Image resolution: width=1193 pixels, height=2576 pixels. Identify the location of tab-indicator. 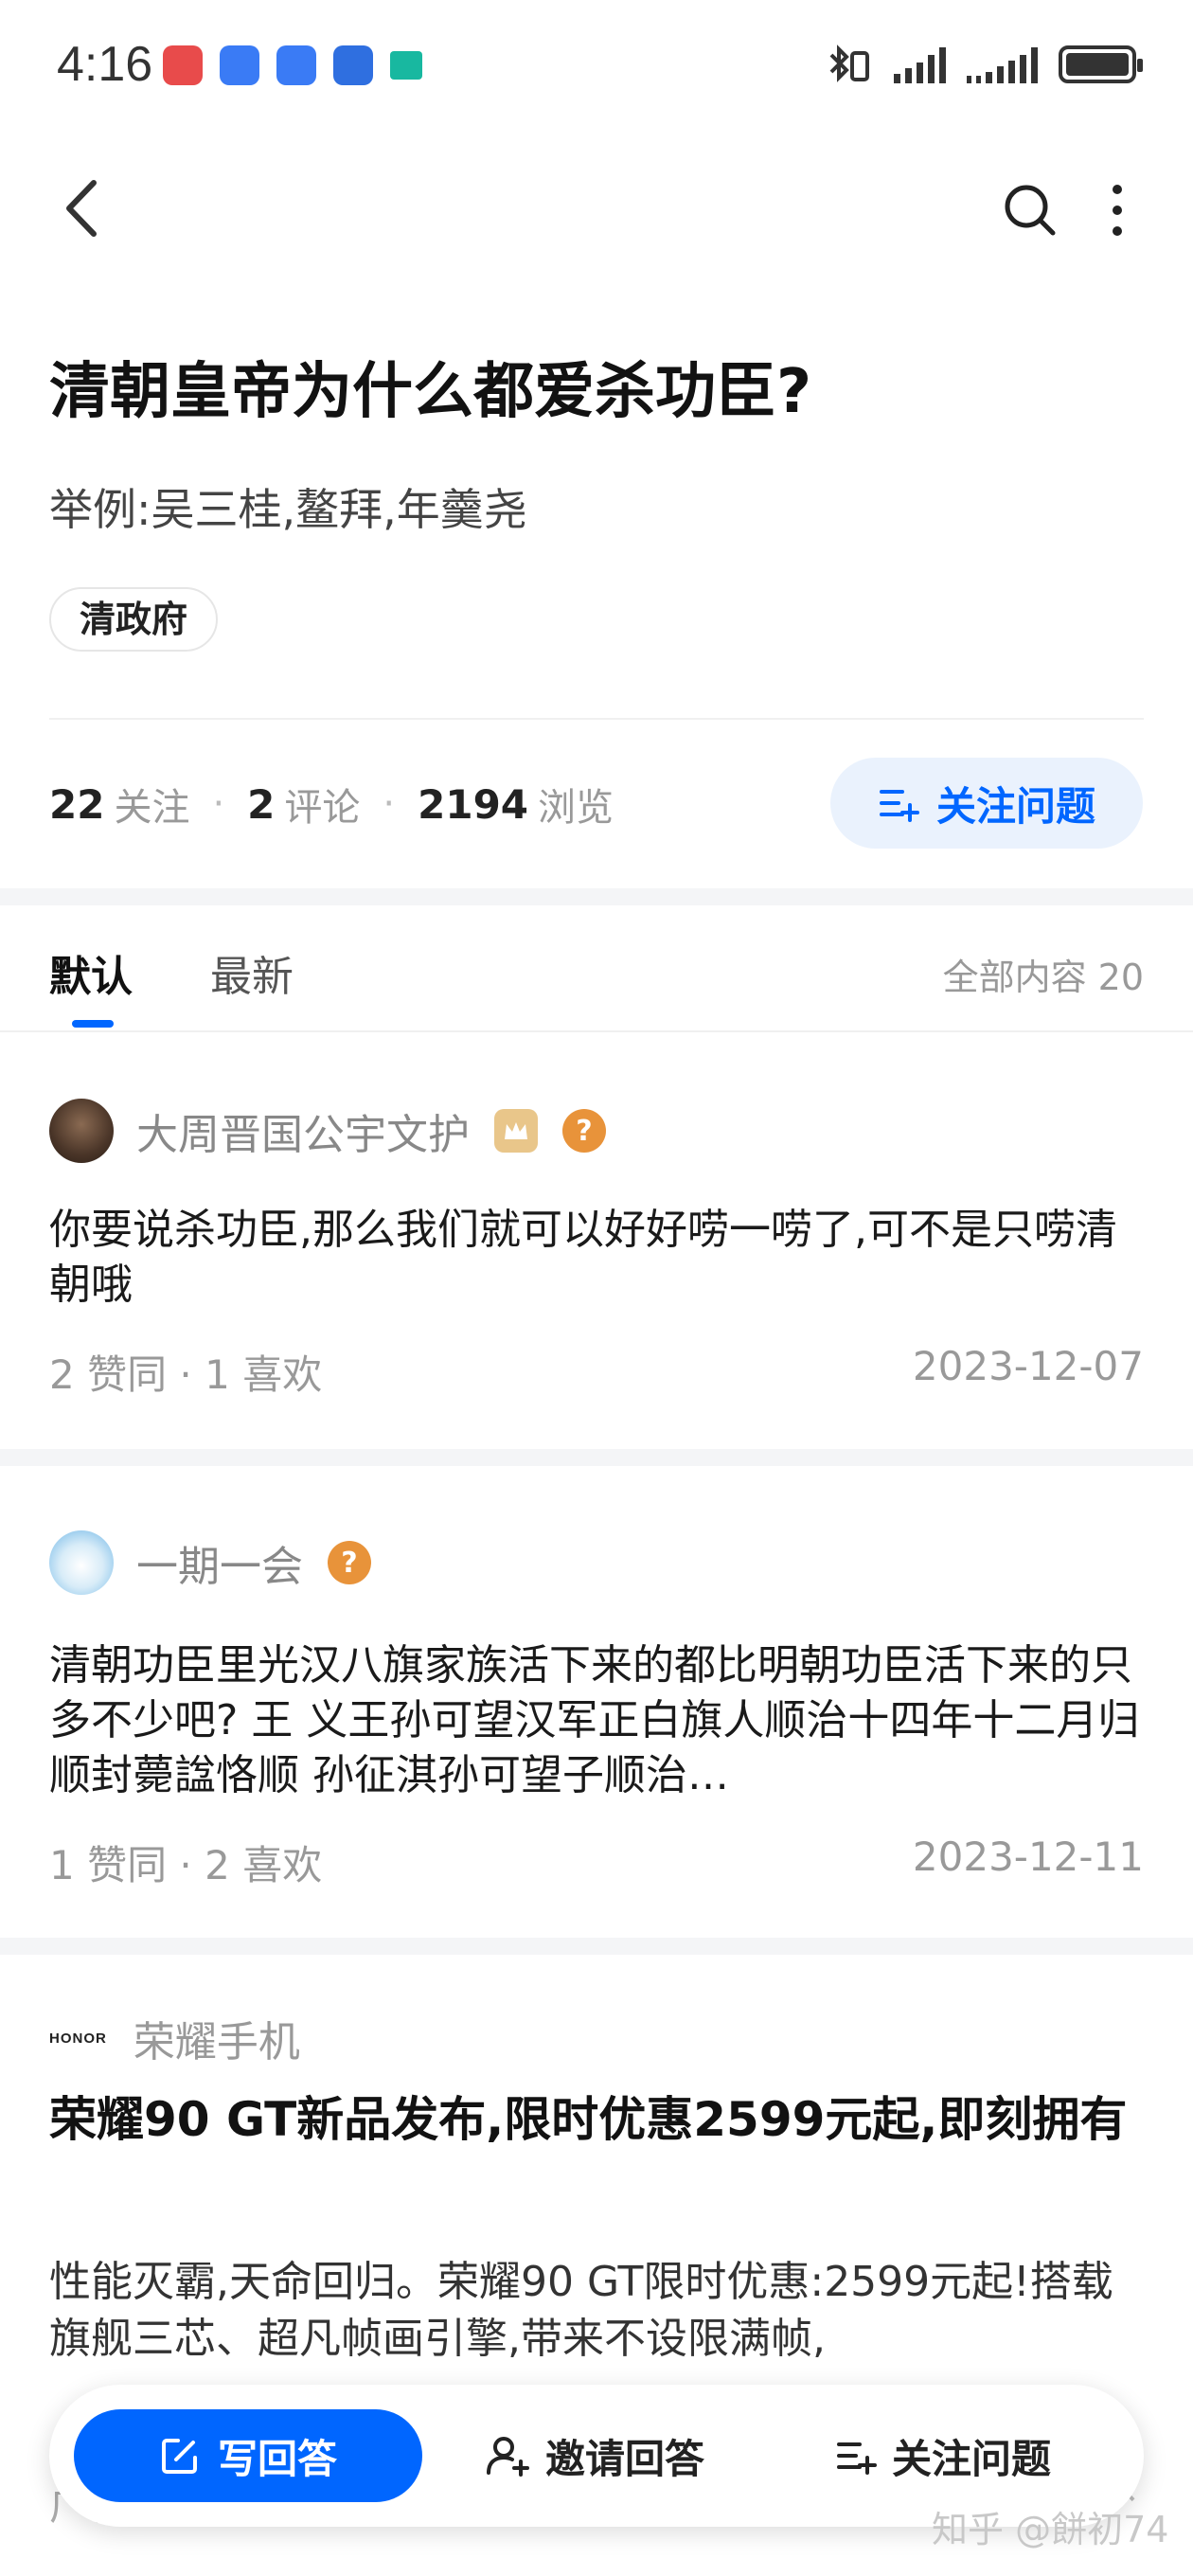
(93, 1024).